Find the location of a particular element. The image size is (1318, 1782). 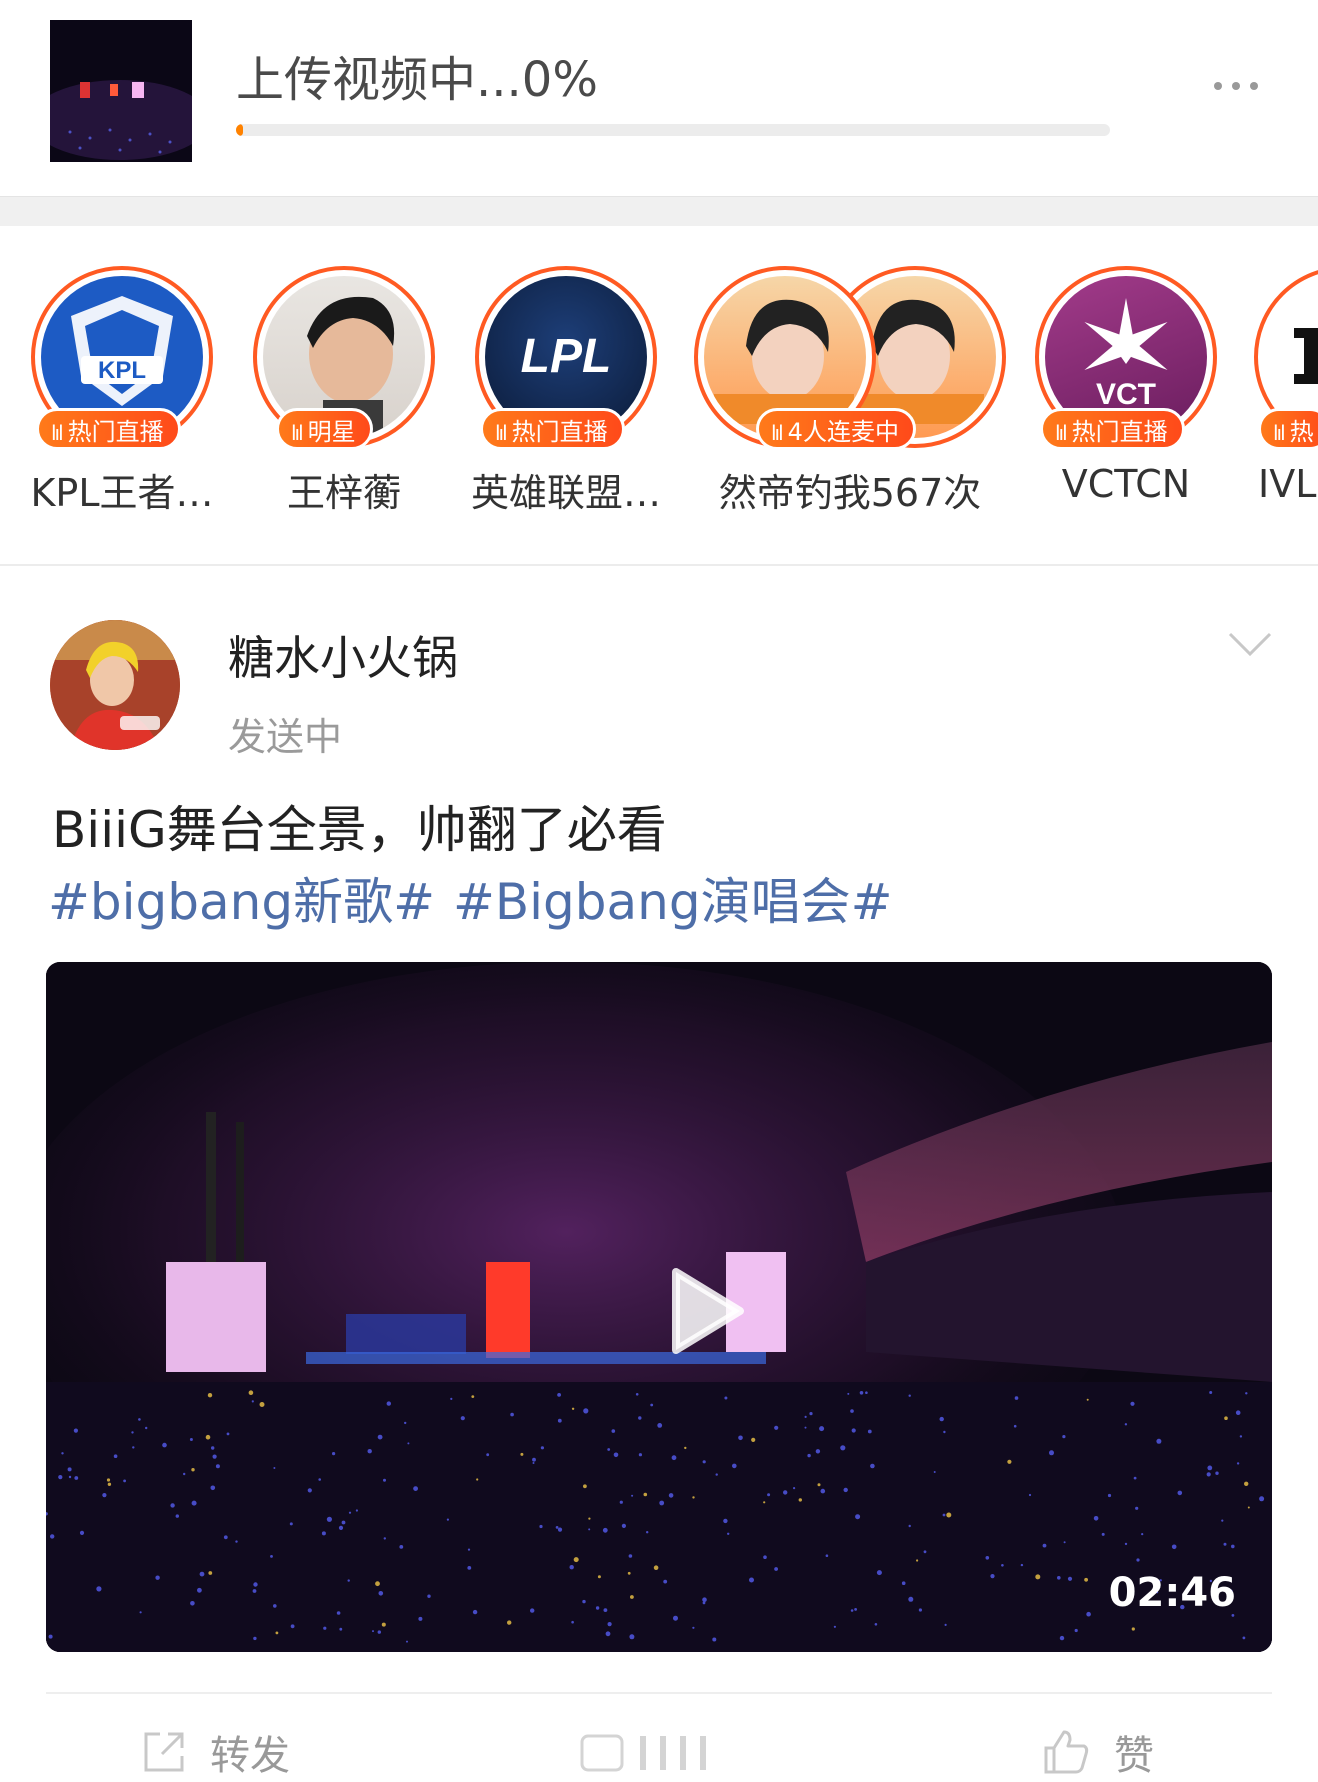

section-divider is located at coordinates (659, 211).